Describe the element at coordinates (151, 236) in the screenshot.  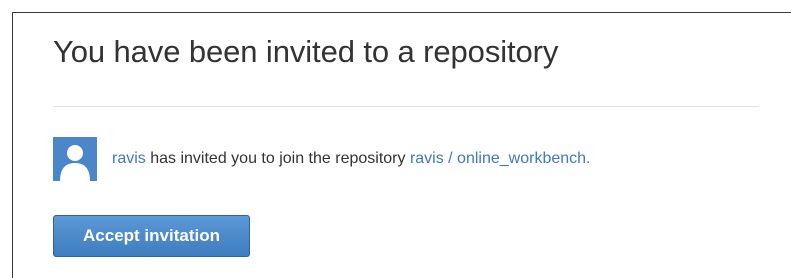
I see `accept-invitation-button: Accept invitation` at that location.